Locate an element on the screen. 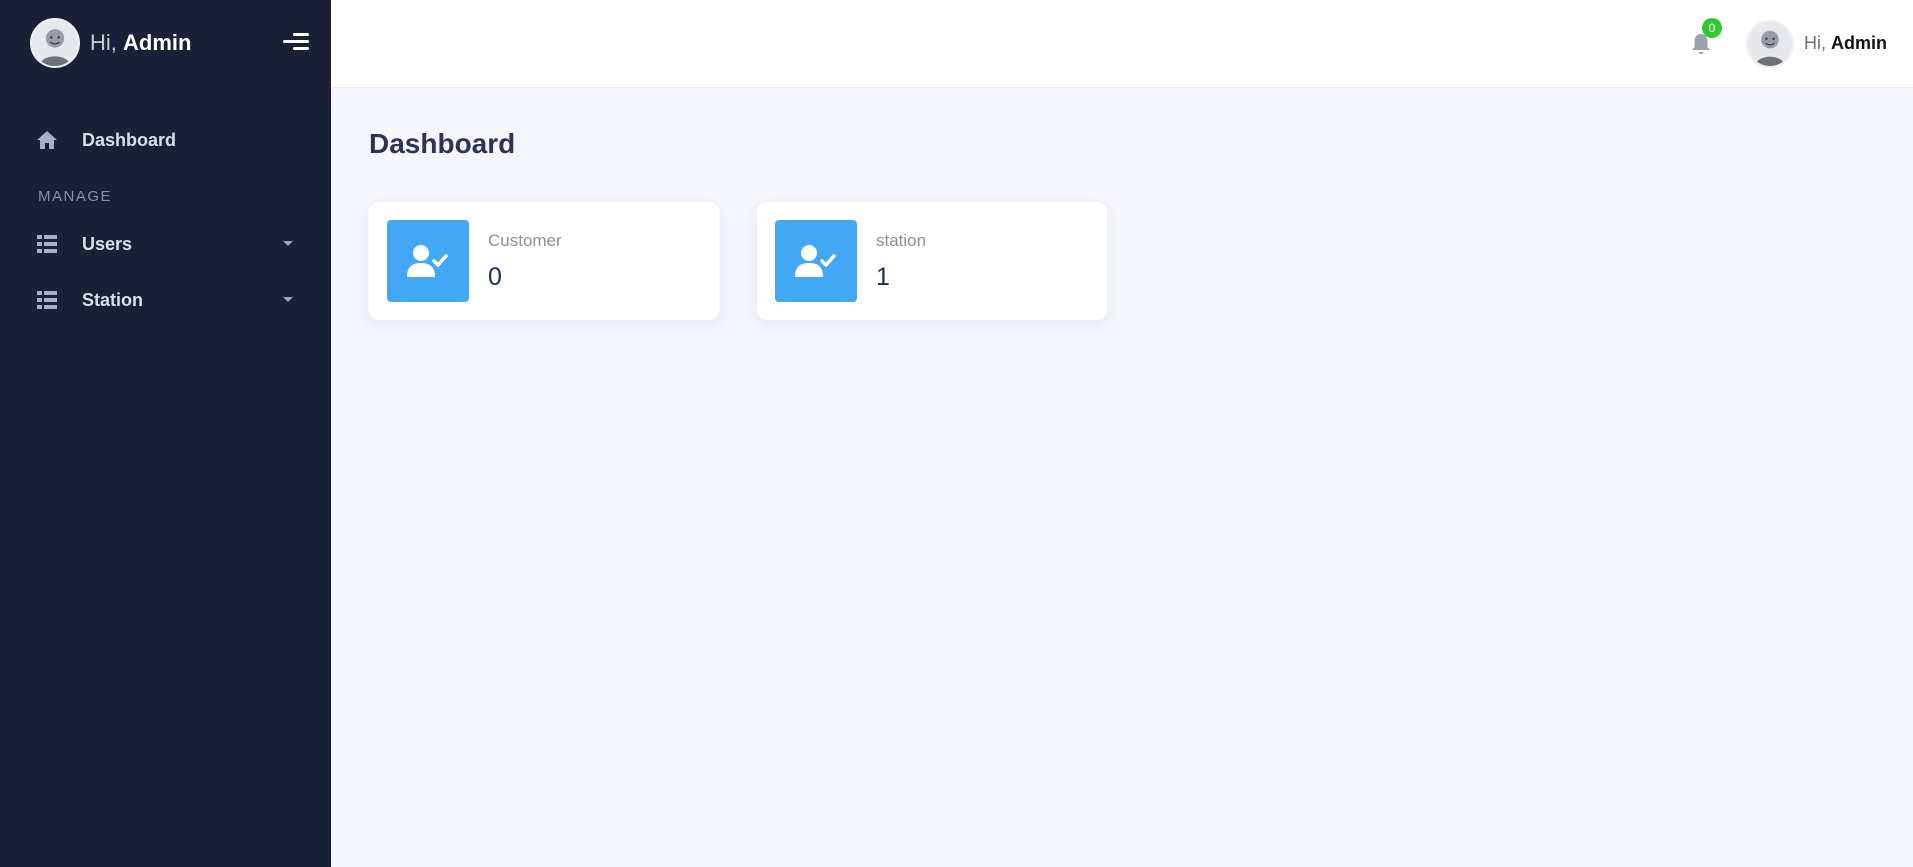  sidebar-item-label: Station is located at coordinates (112, 299).